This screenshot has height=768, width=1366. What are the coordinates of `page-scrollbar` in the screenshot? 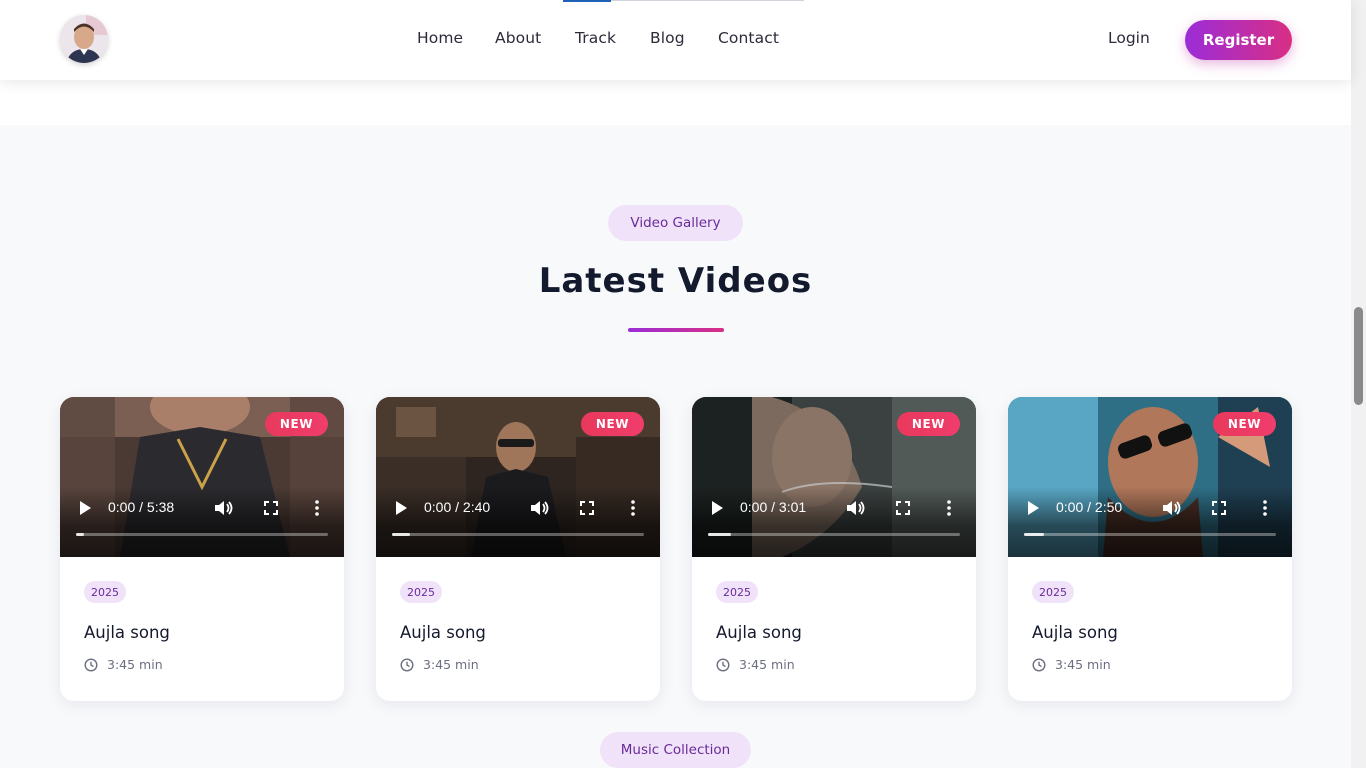 It's located at (1358, 384).